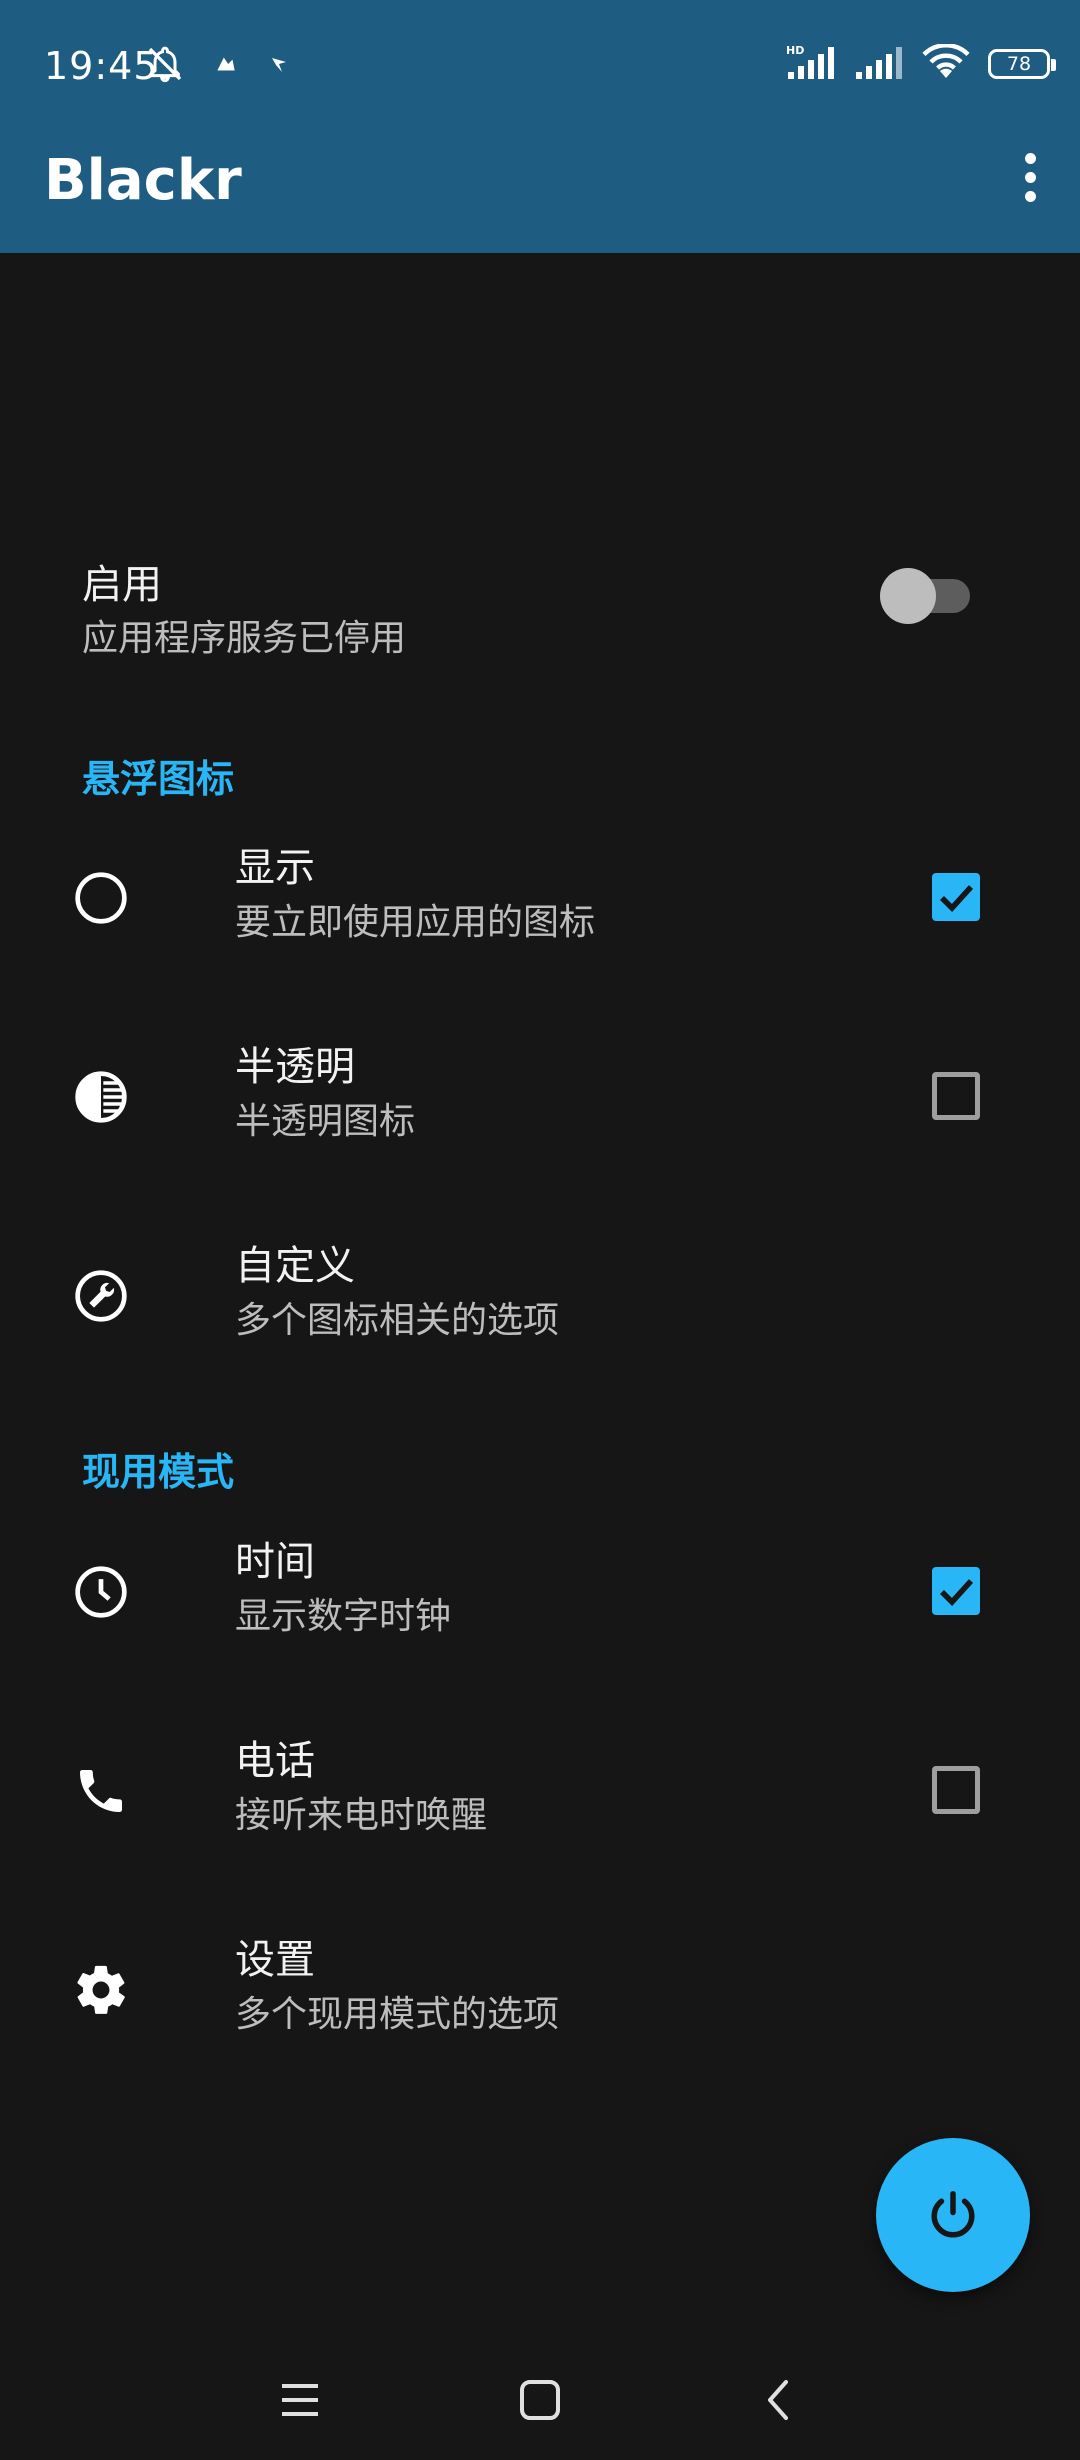 This screenshot has width=1080, height=2460. Describe the element at coordinates (244, 638) in the screenshot. I see `enable-subtitle: 应用程序服务已停用` at that location.